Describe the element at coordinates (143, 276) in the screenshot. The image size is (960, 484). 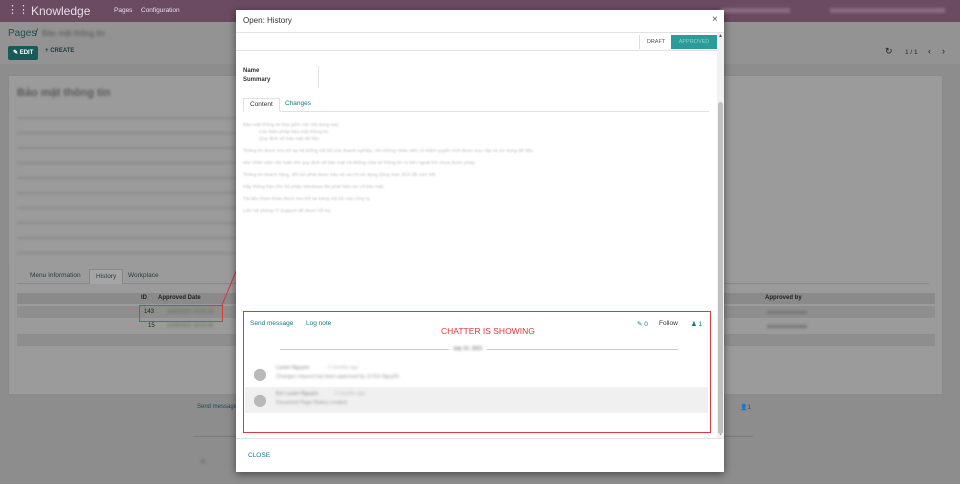
I see `tab-workplace: Workplace` at that location.